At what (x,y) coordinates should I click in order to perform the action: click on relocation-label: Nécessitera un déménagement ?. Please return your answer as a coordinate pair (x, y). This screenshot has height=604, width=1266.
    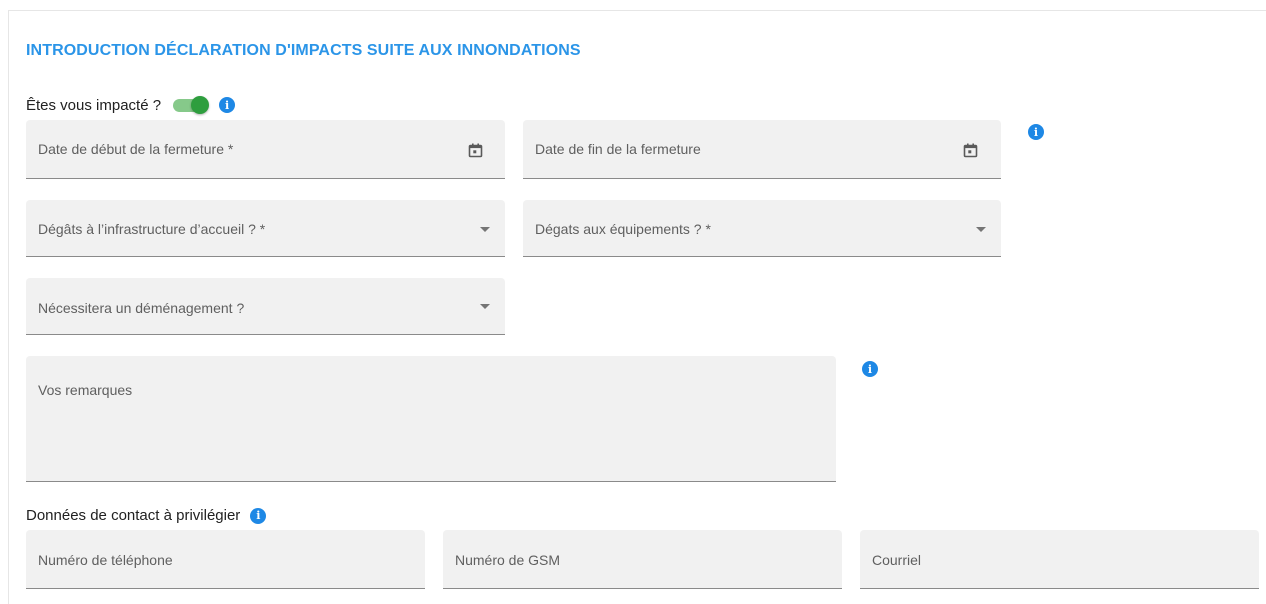
    Looking at the image, I should click on (141, 308).